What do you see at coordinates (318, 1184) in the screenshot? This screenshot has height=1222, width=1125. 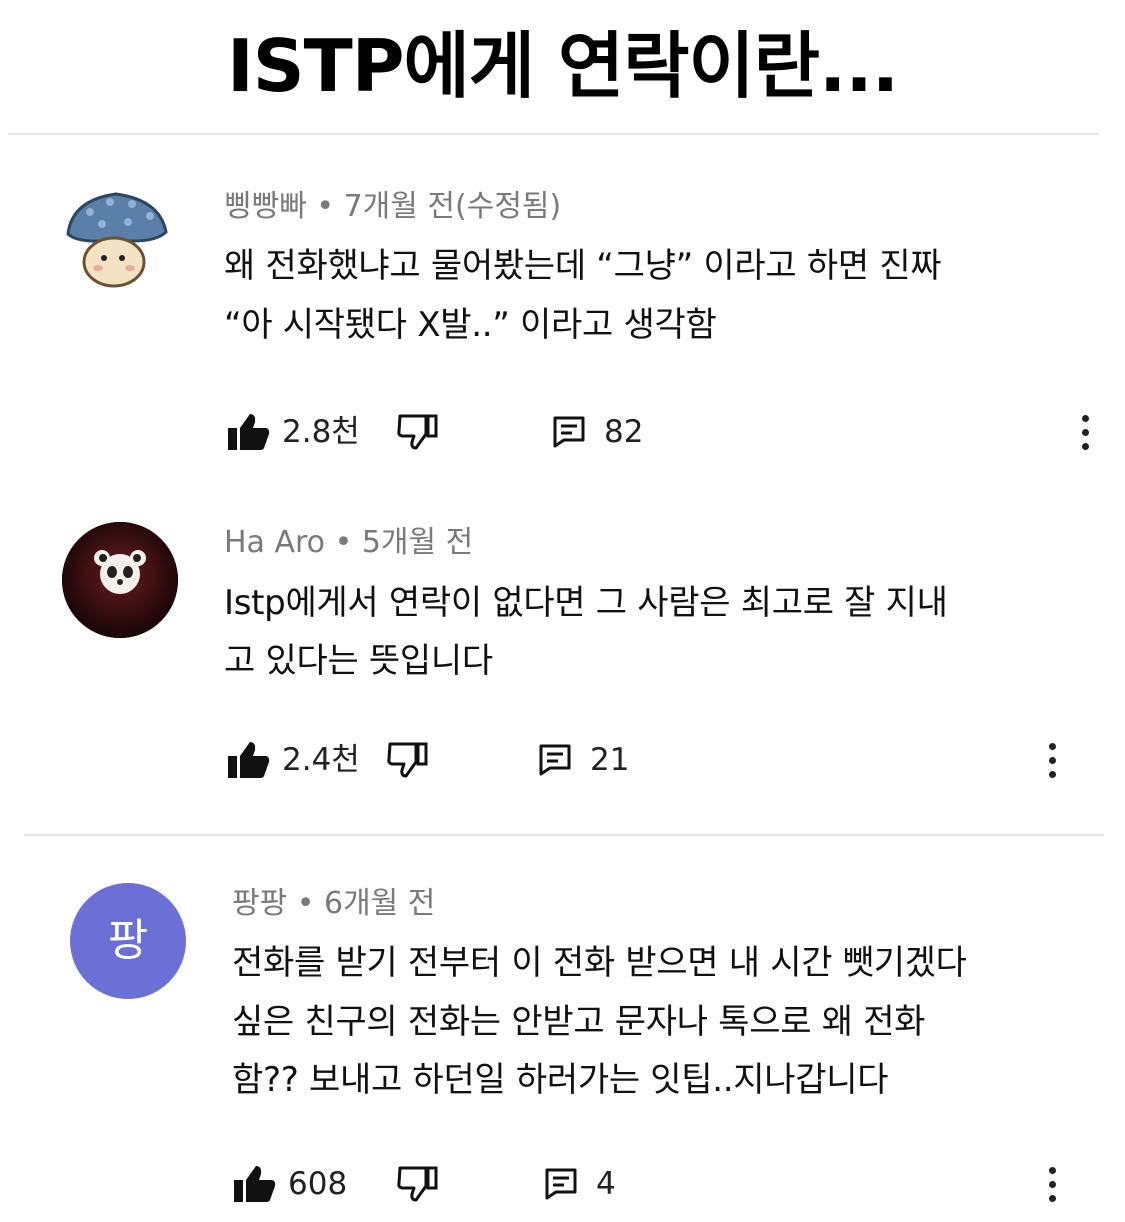 I see `like-count: 608` at bounding box center [318, 1184].